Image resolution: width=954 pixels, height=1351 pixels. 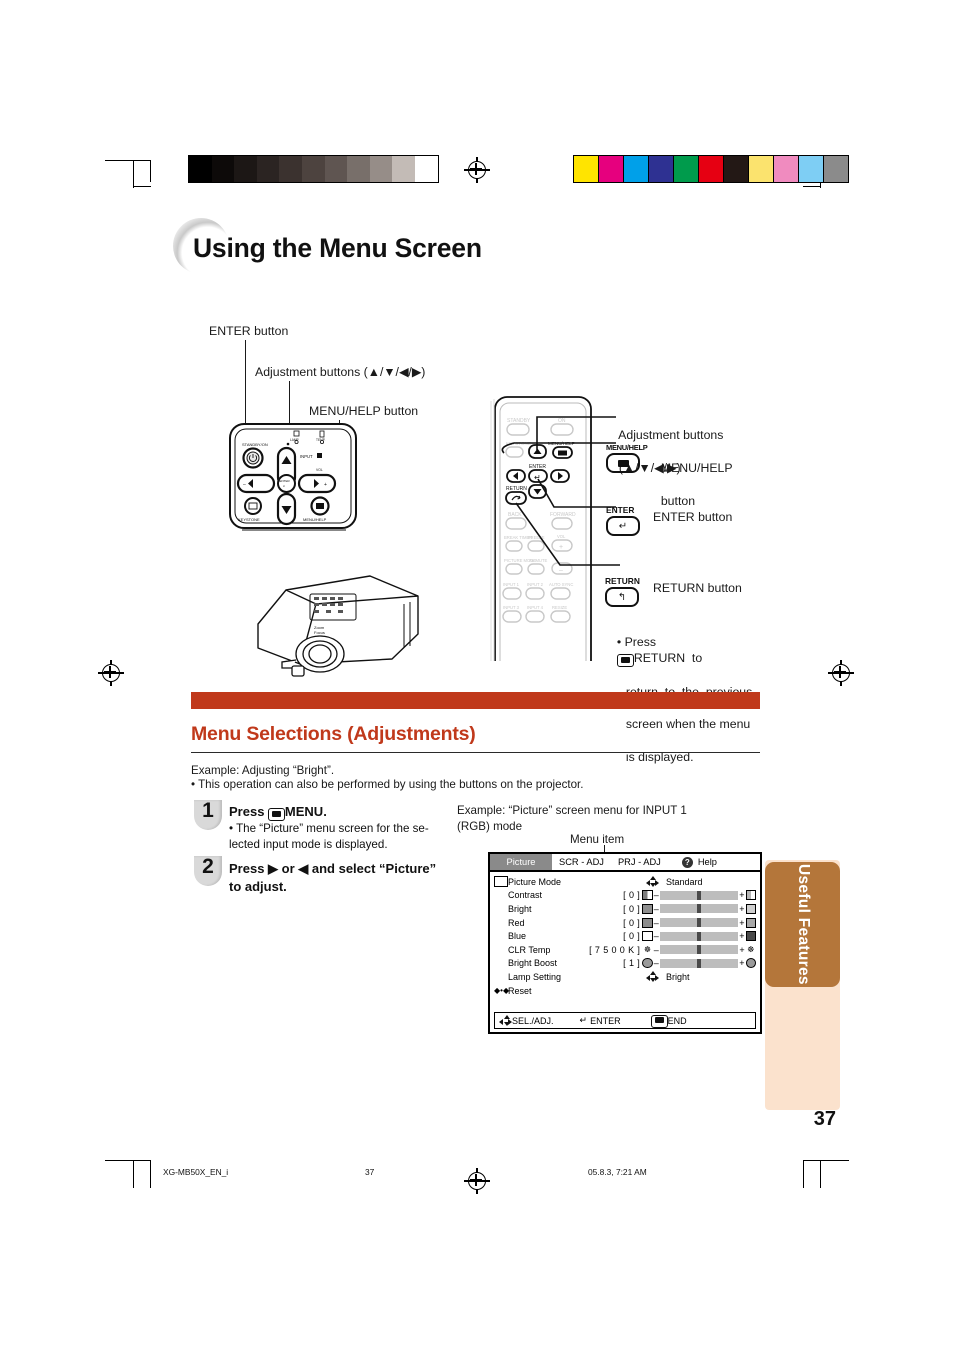 What do you see at coordinates (696, 468) in the screenshot?
I see `callout-right-menu-help-line1: MENU/HELP` at bounding box center [696, 468].